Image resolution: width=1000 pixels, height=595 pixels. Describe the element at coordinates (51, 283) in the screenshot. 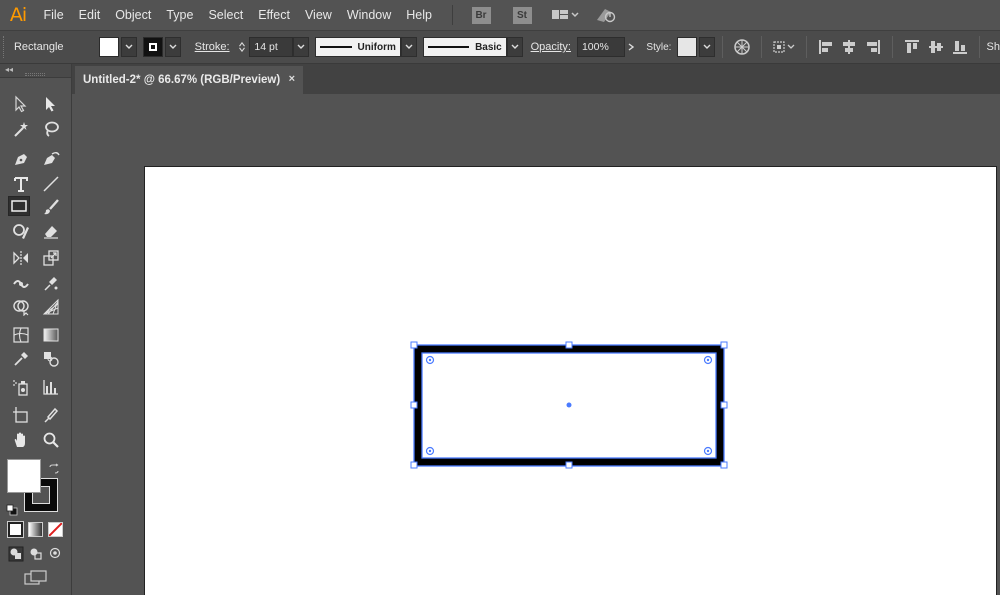

I see `puppet-warp-tool-icon` at that location.